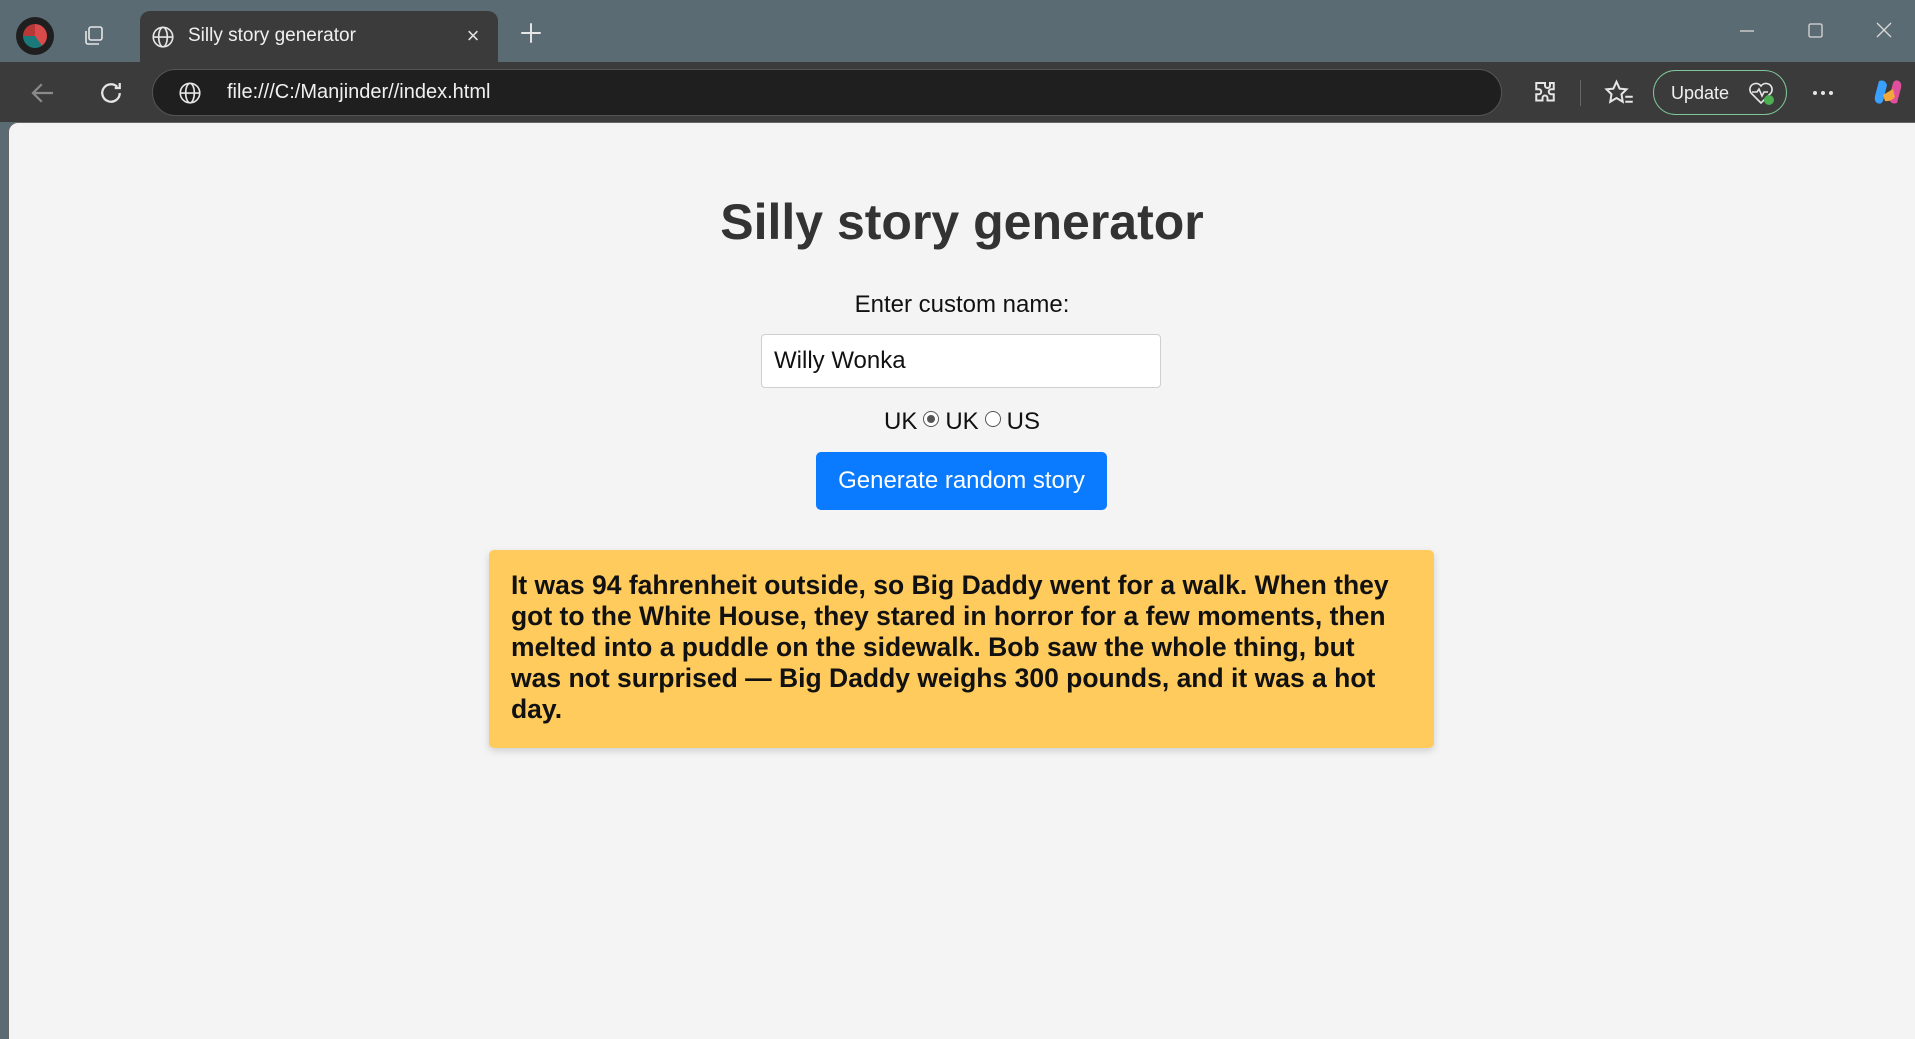 The image size is (1915, 1039). I want to click on toolbar-divider, so click(1580, 93).